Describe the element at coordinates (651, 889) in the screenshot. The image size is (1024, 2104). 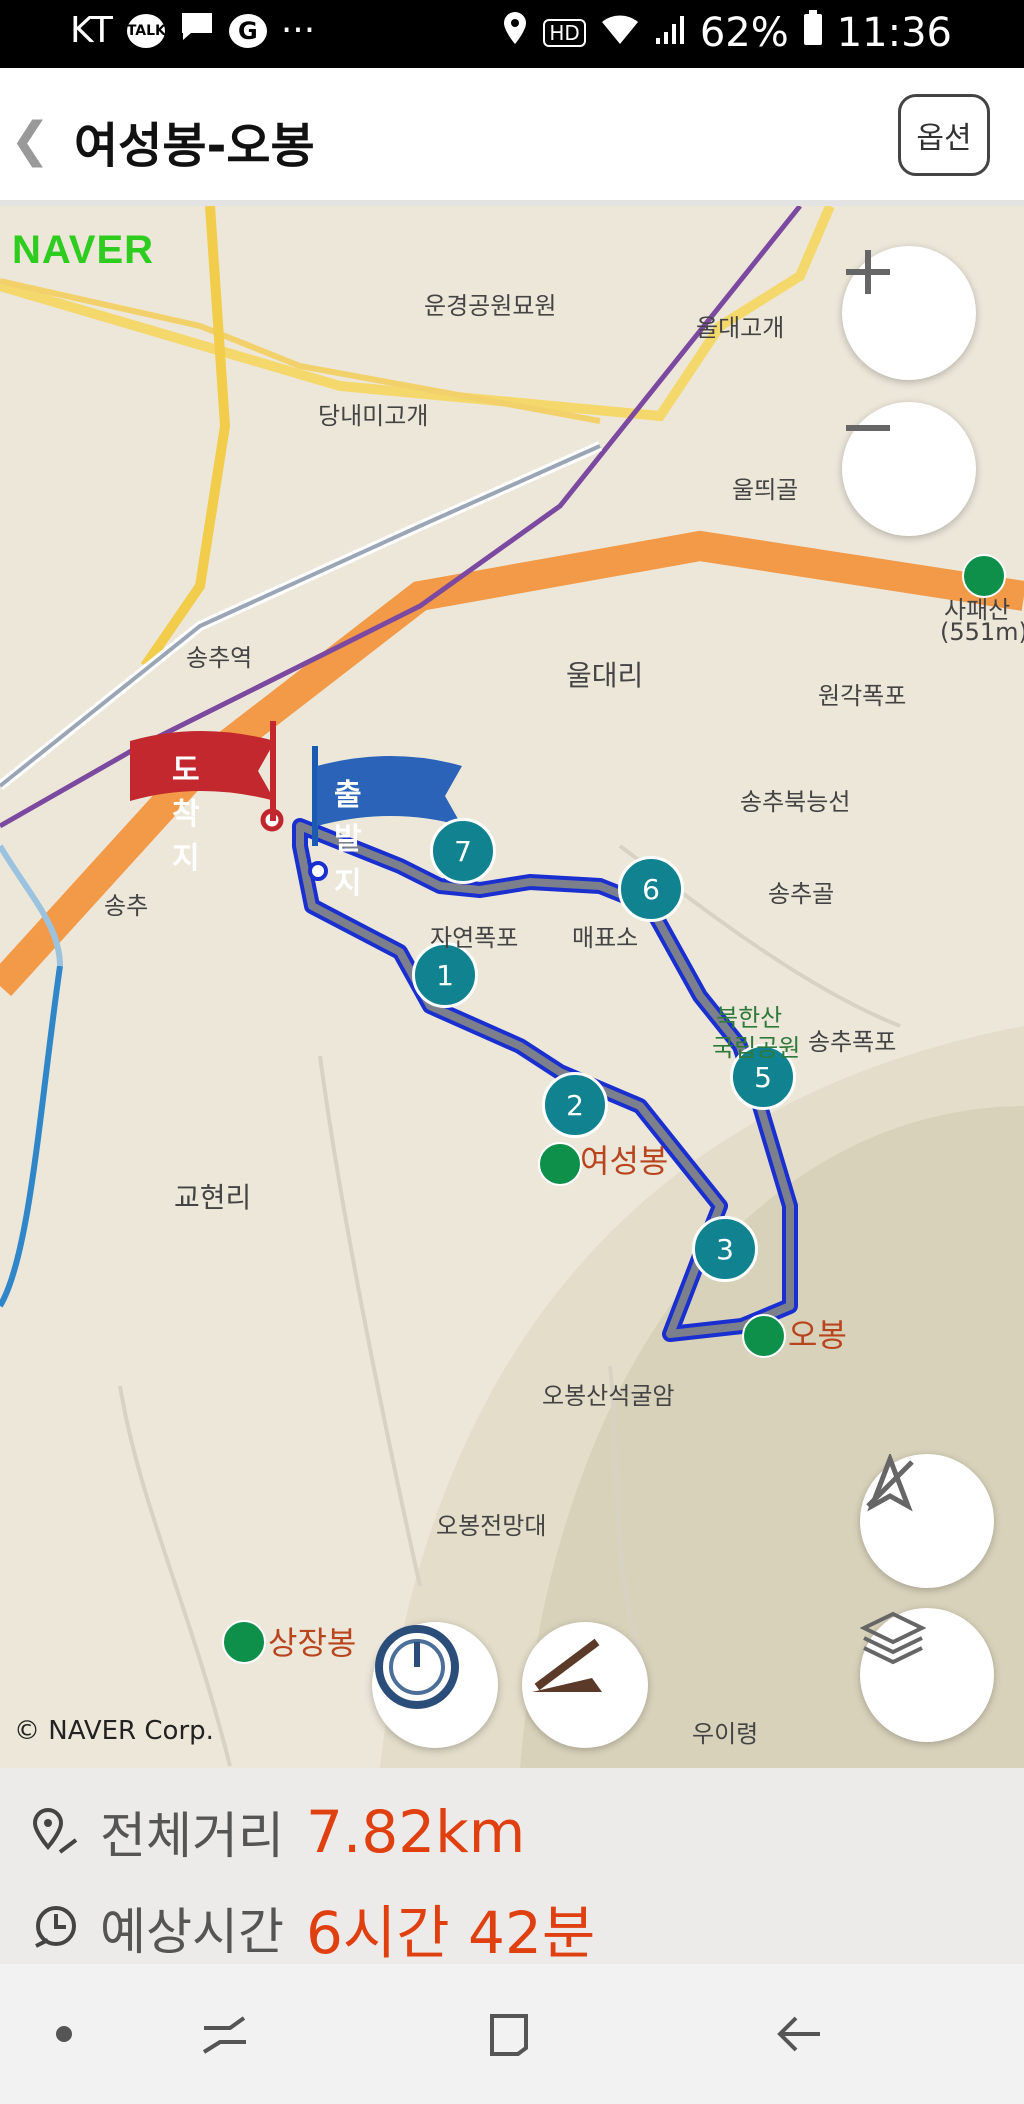
I see `waypoint-6: 6` at that location.